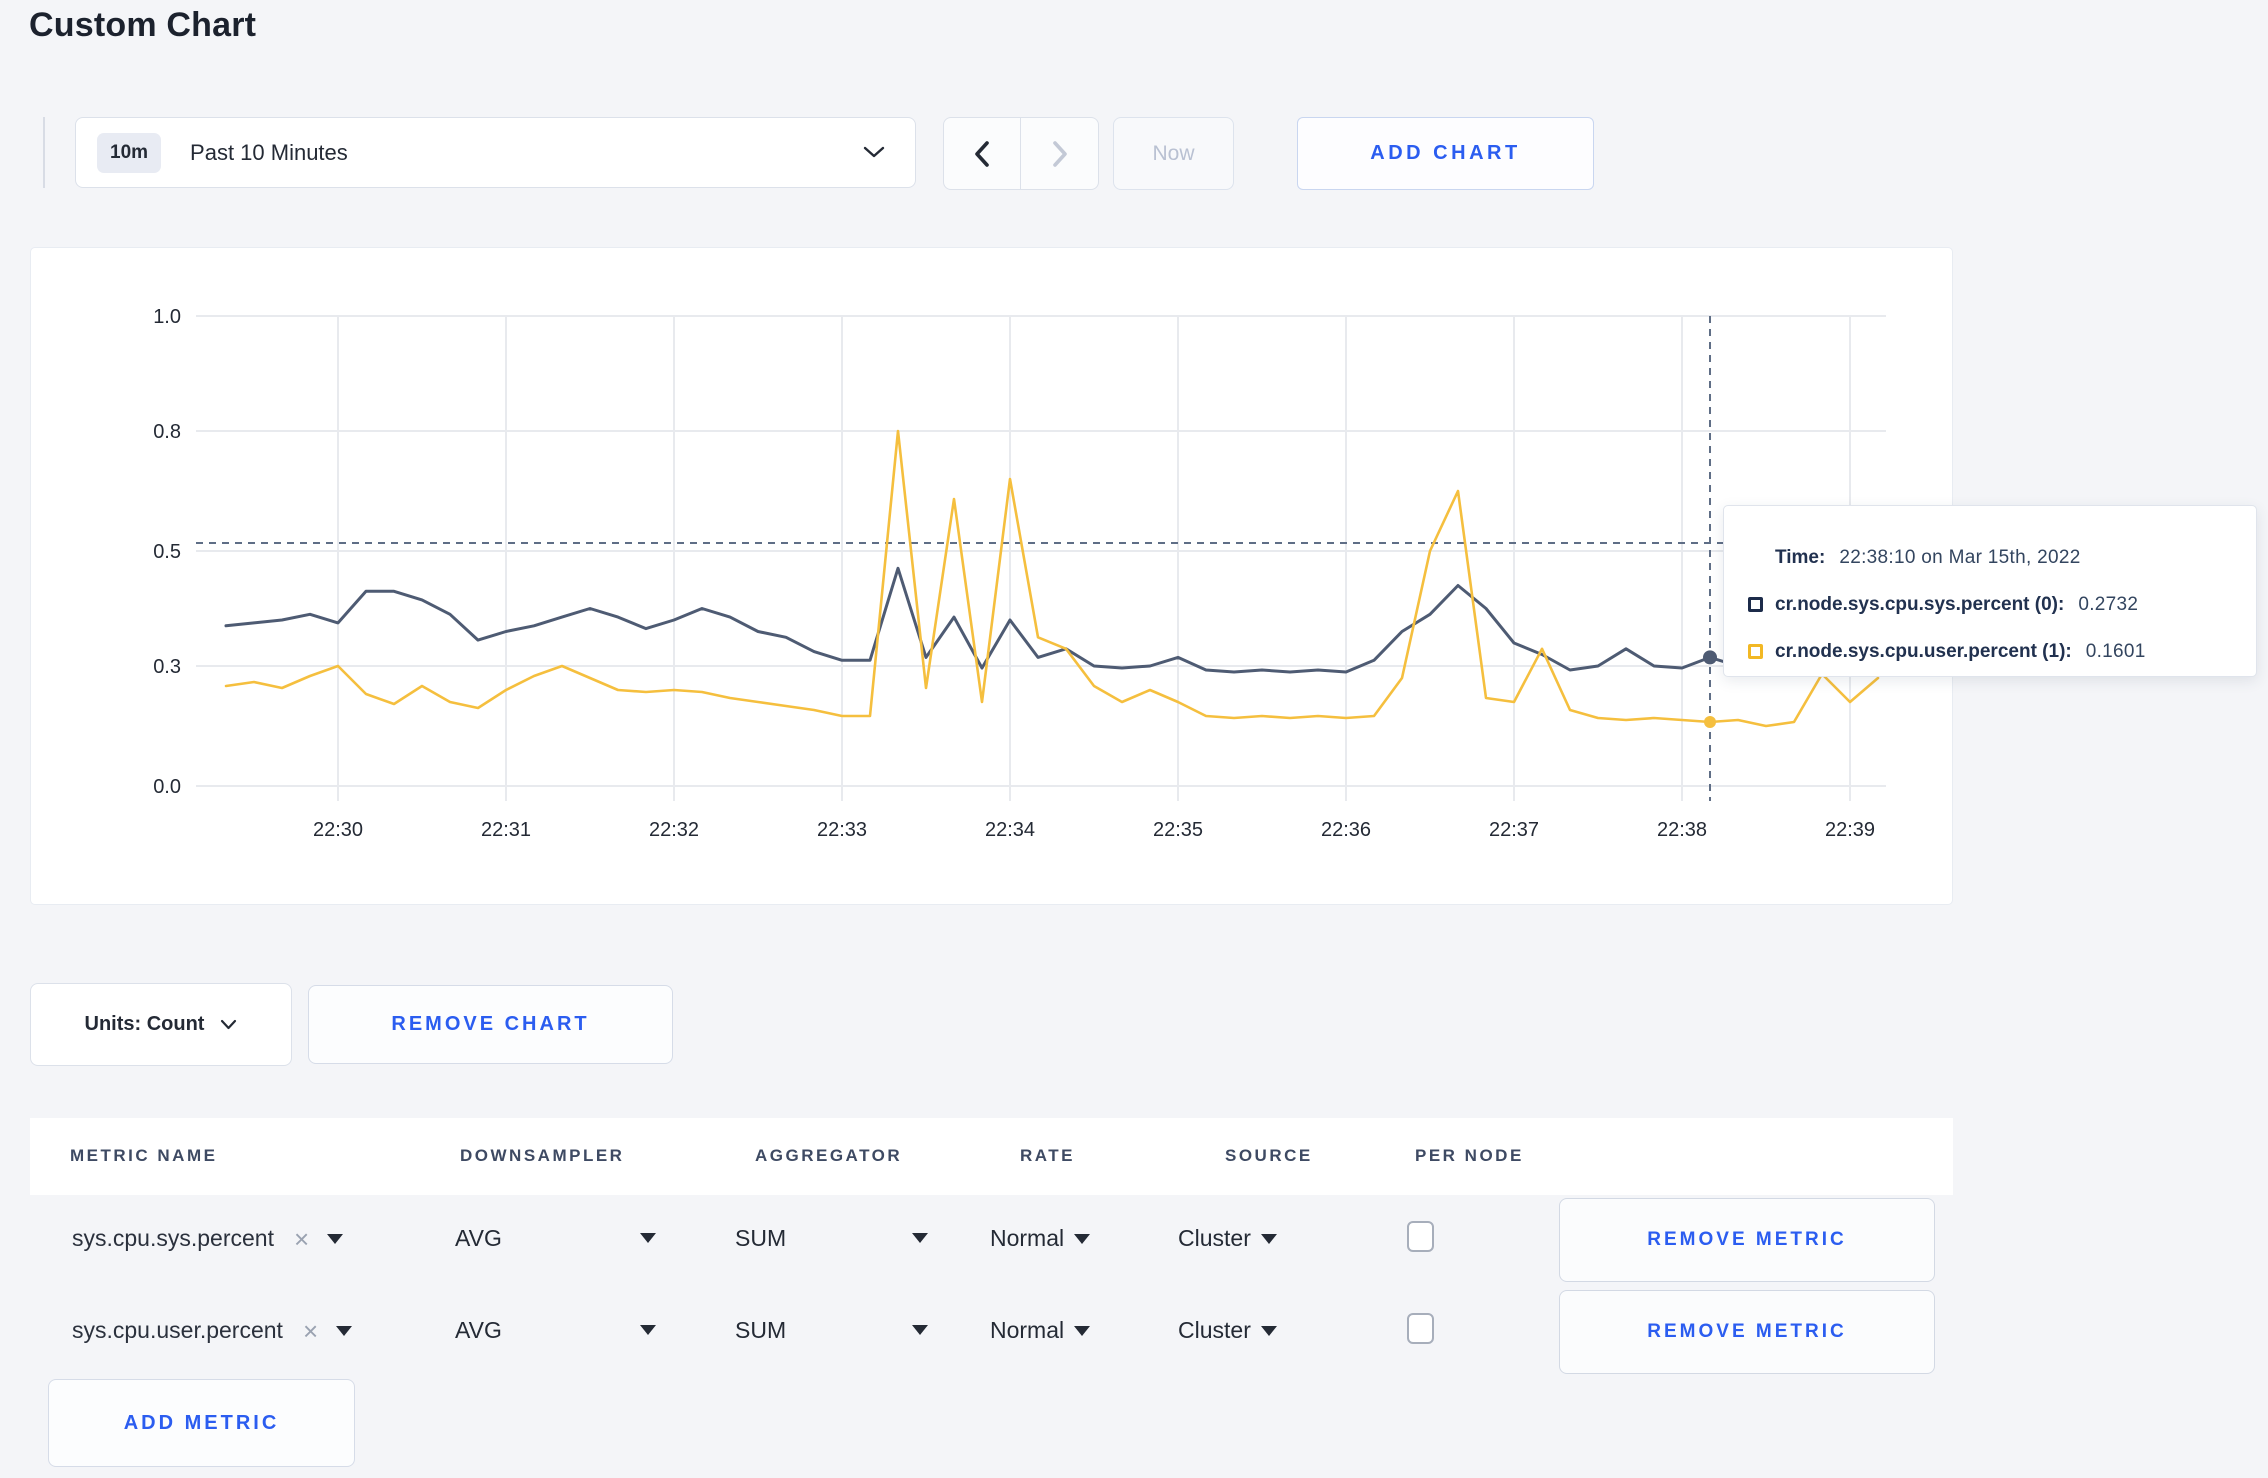  I want to click on add-metric-button: ADD METRIC, so click(201, 1423).